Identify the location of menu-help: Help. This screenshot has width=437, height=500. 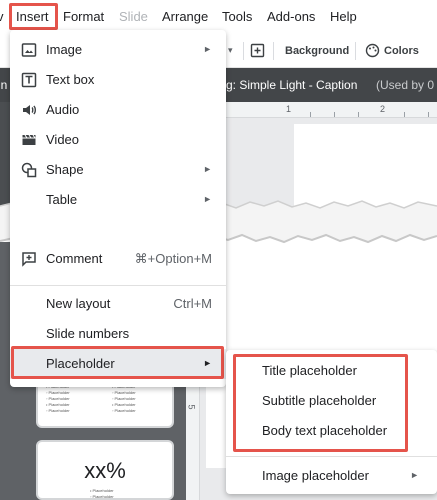
(343, 17).